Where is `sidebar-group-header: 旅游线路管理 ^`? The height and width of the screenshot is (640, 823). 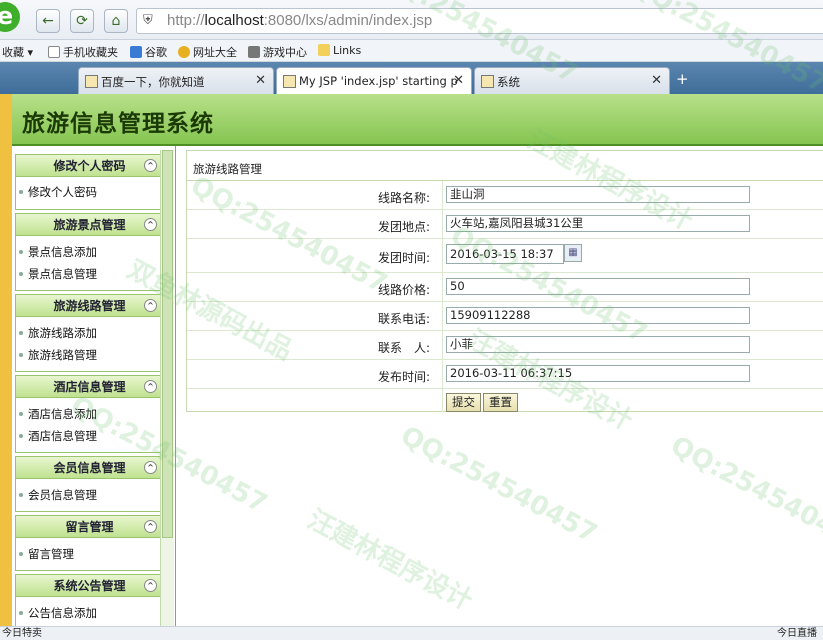
sidebar-group-header: 旅游线路管理 ^ is located at coordinates (89, 306).